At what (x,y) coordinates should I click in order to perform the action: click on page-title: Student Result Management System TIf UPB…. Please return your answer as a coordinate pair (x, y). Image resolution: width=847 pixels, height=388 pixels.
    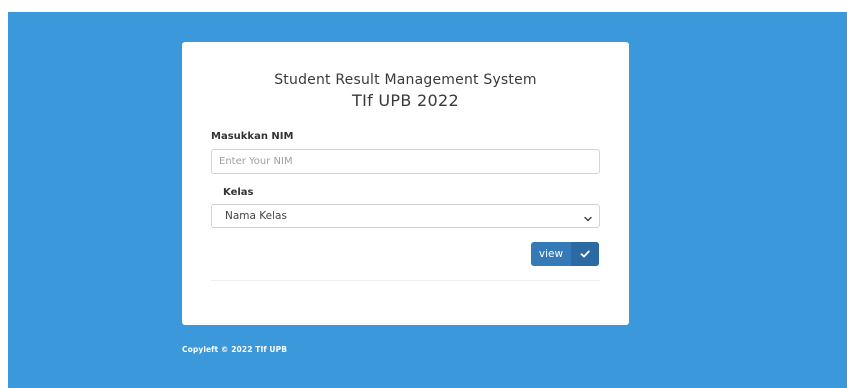
    Looking at the image, I should click on (405, 91).